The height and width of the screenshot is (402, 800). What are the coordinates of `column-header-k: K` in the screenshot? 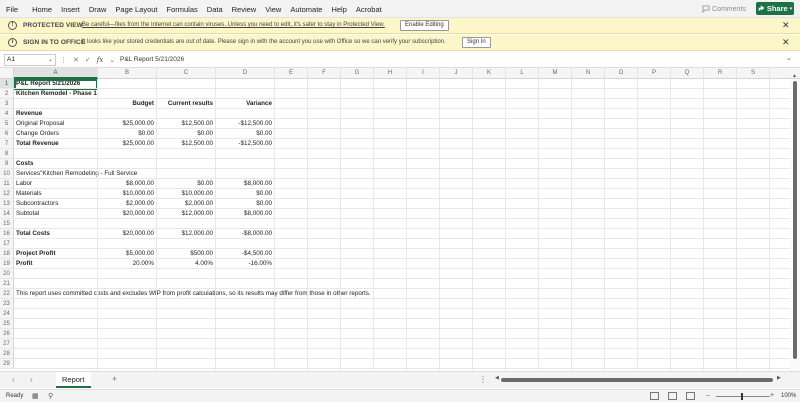 It's located at (489, 73).